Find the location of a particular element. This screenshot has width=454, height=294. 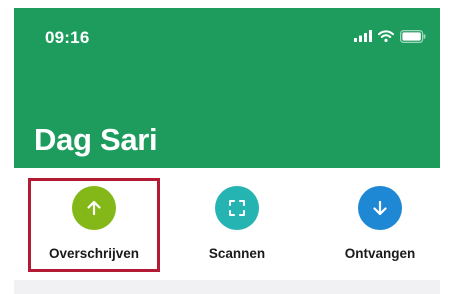

scan-icon is located at coordinates (237, 208).